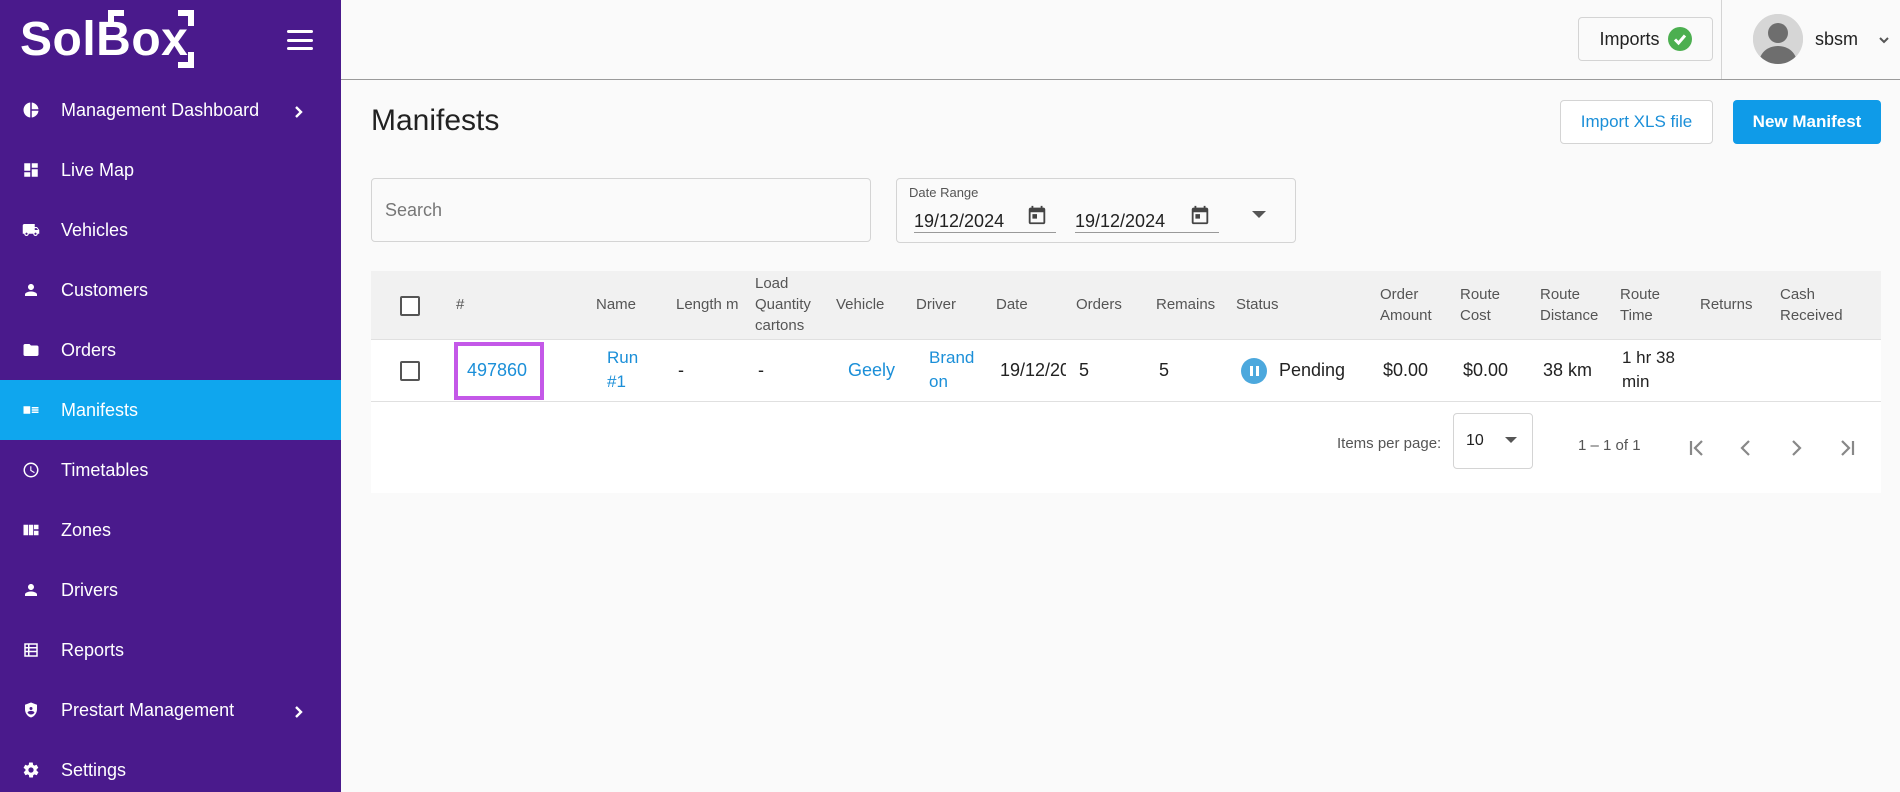 Image resolution: width=1900 pixels, height=792 pixels. What do you see at coordinates (1185, 304) in the screenshot?
I see `col-remains: Remains` at bounding box center [1185, 304].